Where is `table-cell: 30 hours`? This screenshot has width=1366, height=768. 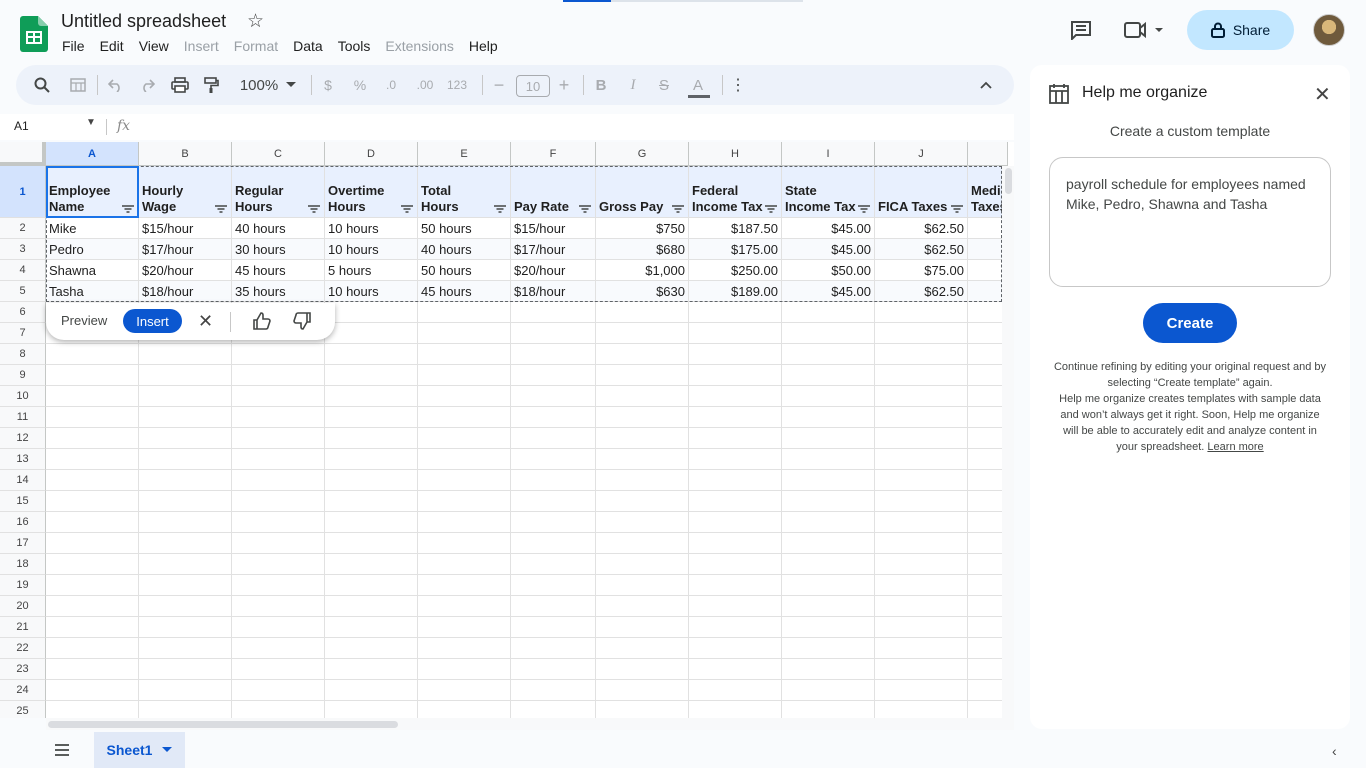 table-cell: 30 hours is located at coordinates (278, 249).